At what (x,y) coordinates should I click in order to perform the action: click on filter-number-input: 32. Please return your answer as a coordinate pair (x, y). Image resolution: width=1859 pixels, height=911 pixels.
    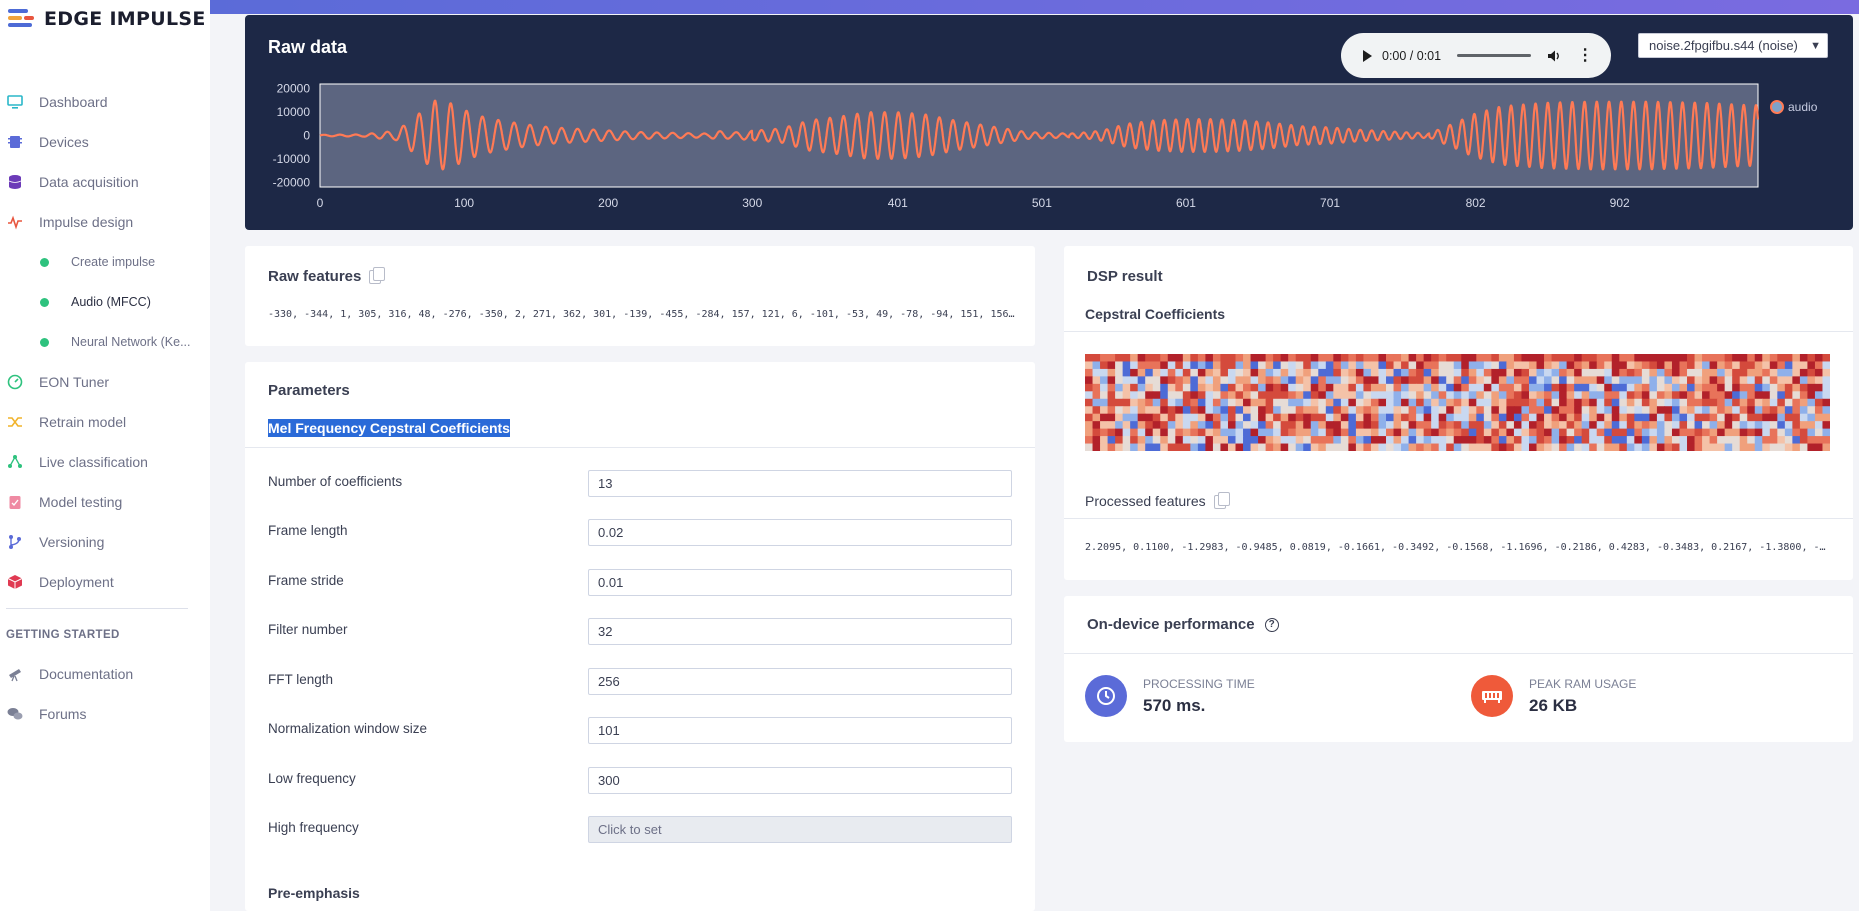
    Looking at the image, I should click on (800, 631).